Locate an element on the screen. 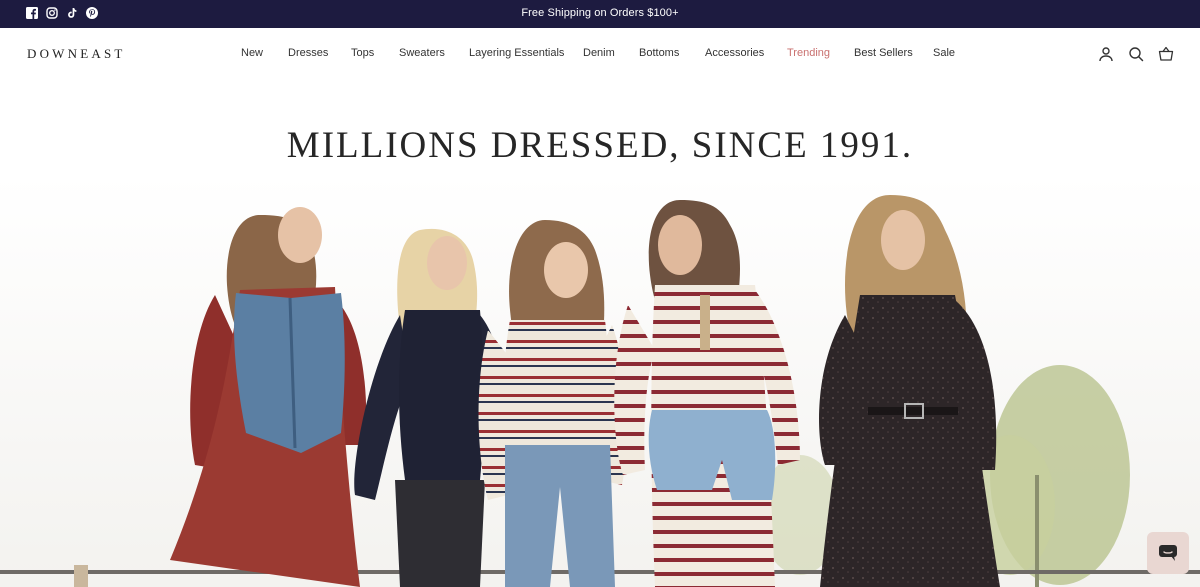 This screenshot has height=587, width=1200. account-icon is located at coordinates (1106, 54).